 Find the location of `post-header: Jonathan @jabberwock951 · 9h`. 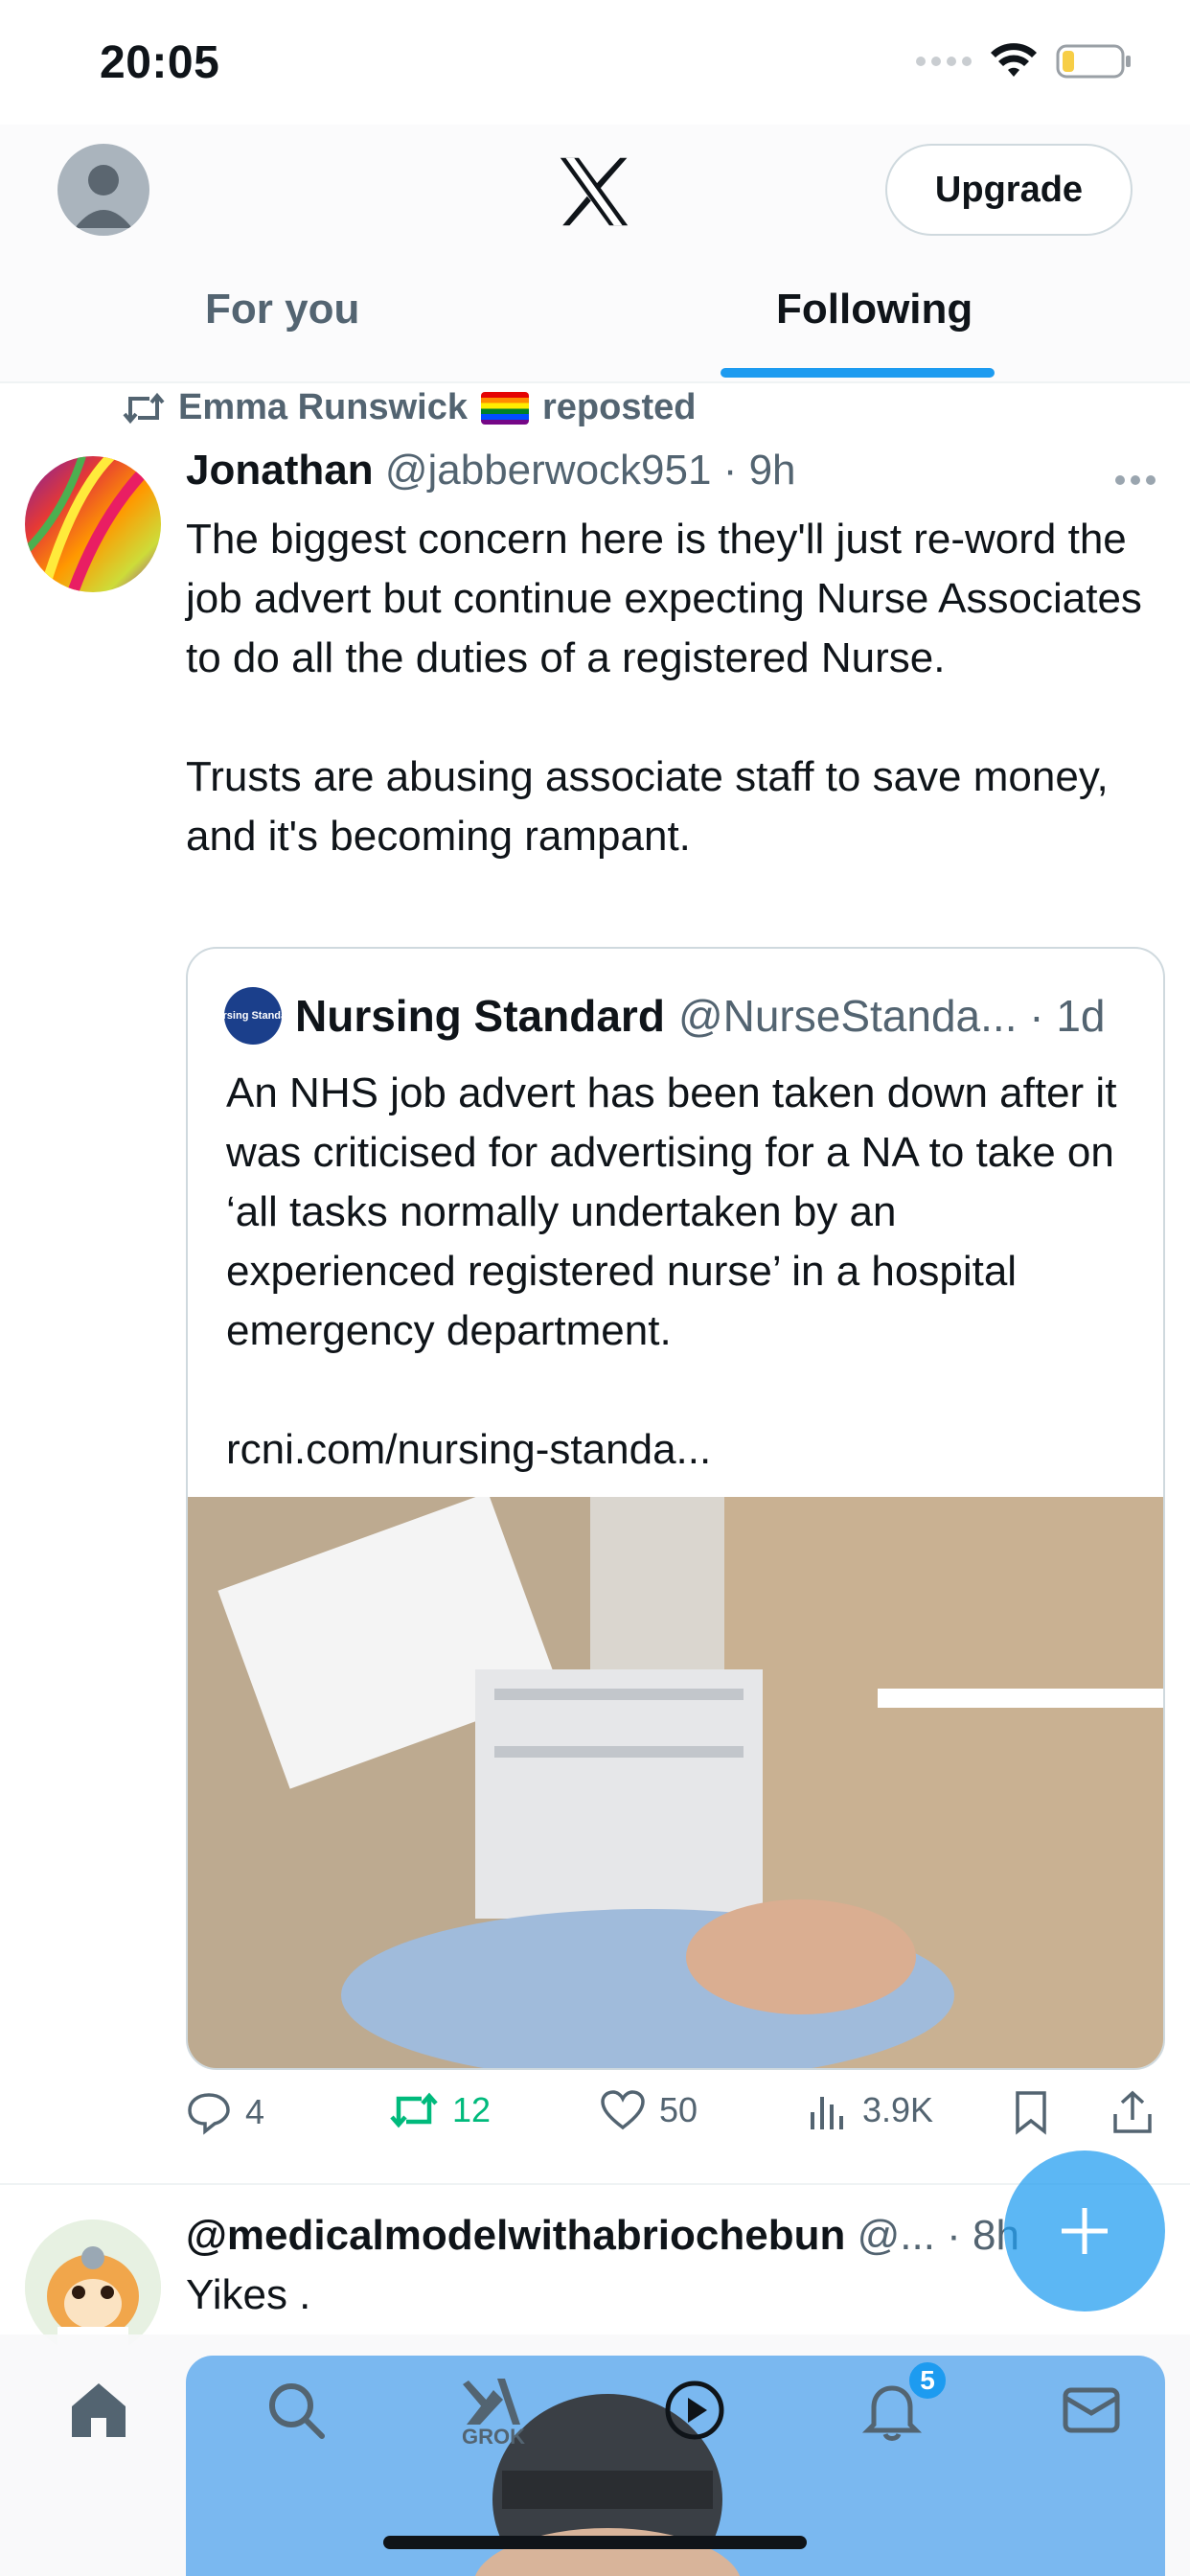

post-header: Jonathan @jabberwock951 · 9h is located at coordinates (491, 470).